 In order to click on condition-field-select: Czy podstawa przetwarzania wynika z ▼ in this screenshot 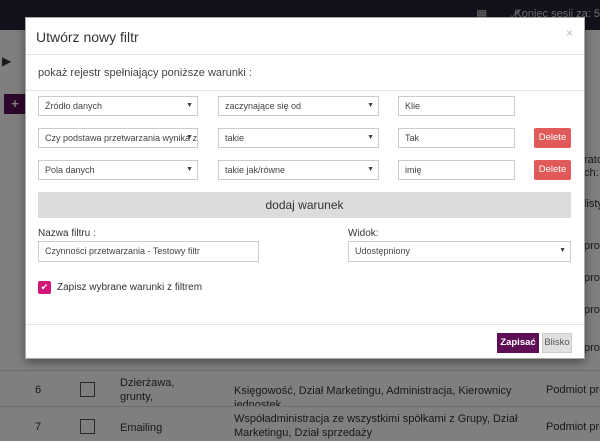, I will do `click(118, 138)`.